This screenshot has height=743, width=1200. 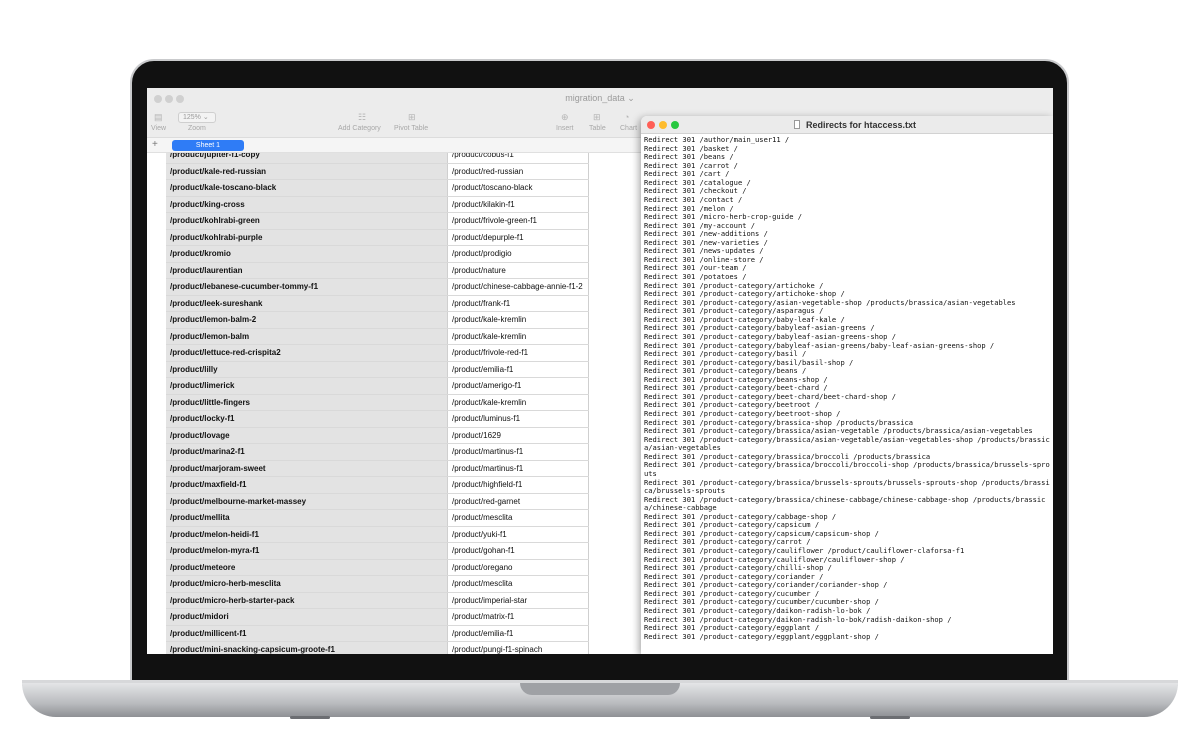 I want to click on old-url-cell: /product/maxfield-f1, so click(x=307, y=485).